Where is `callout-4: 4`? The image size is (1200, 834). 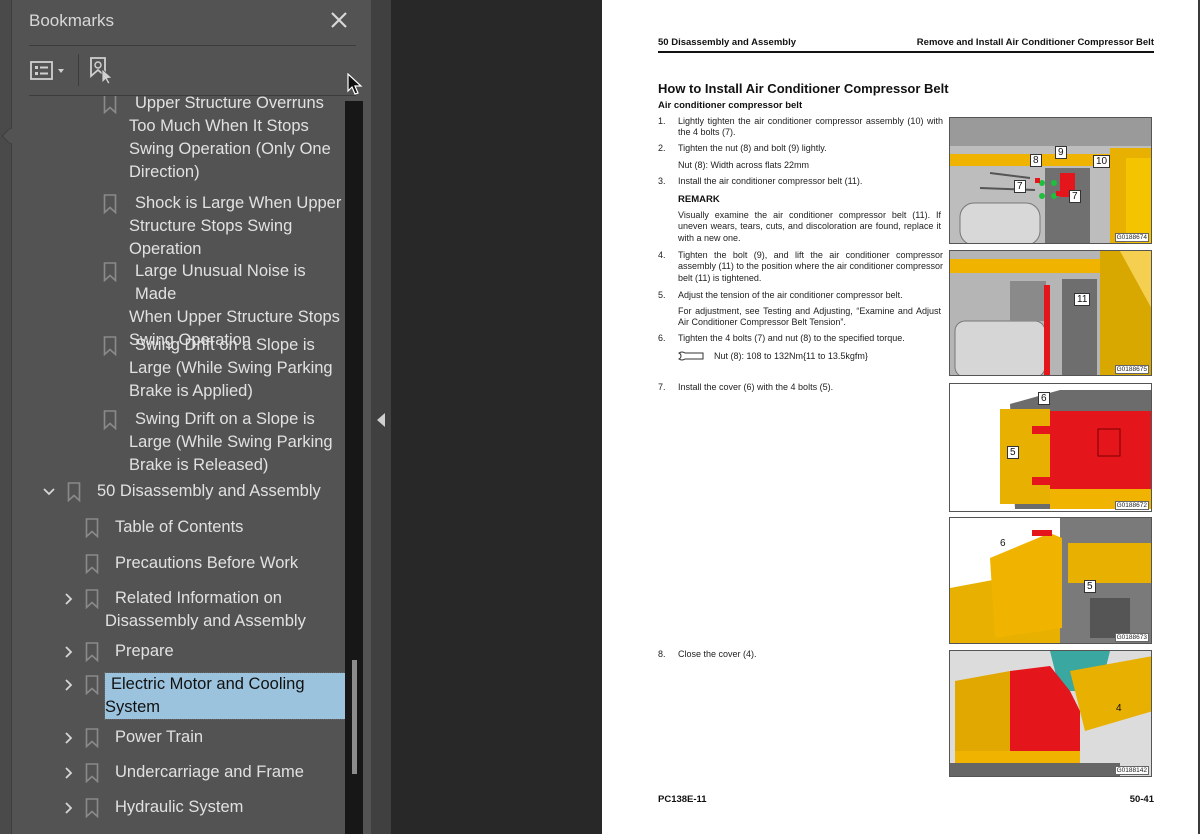 callout-4: 4 is located at coordinates (1119, 708).